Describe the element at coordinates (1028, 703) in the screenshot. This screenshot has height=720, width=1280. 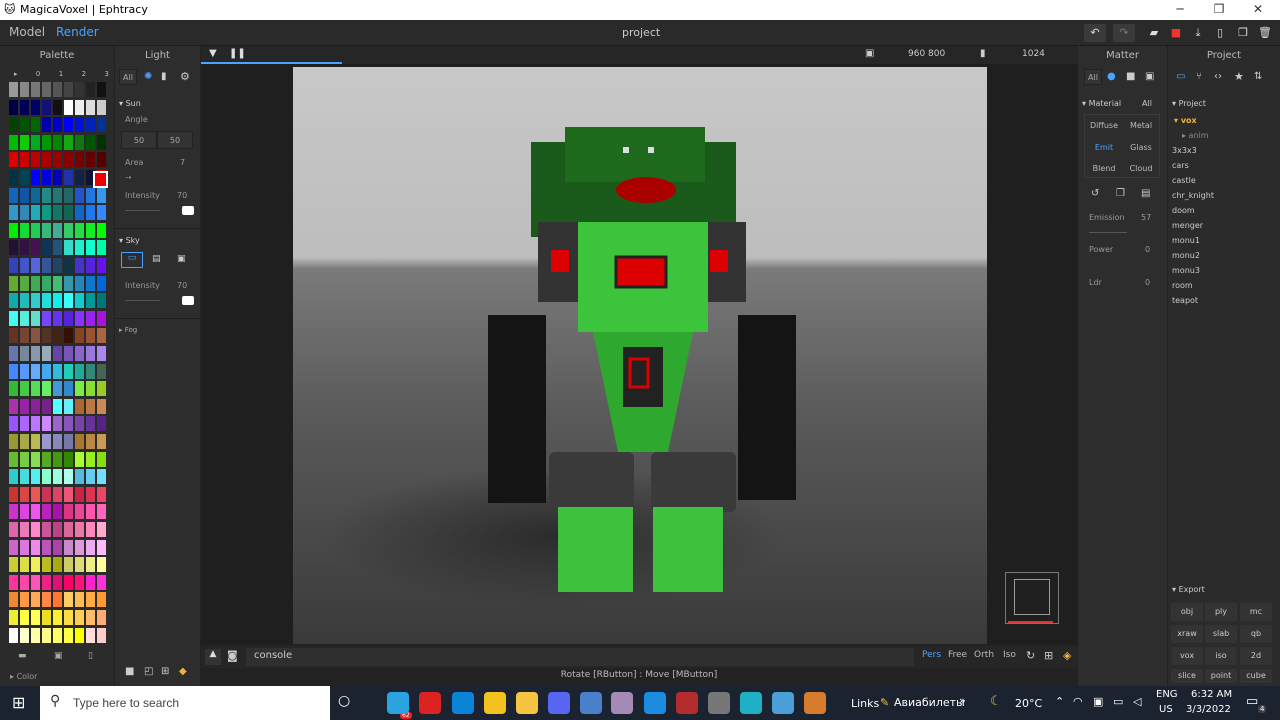
I see `weather-temp: 20°C` at that location.